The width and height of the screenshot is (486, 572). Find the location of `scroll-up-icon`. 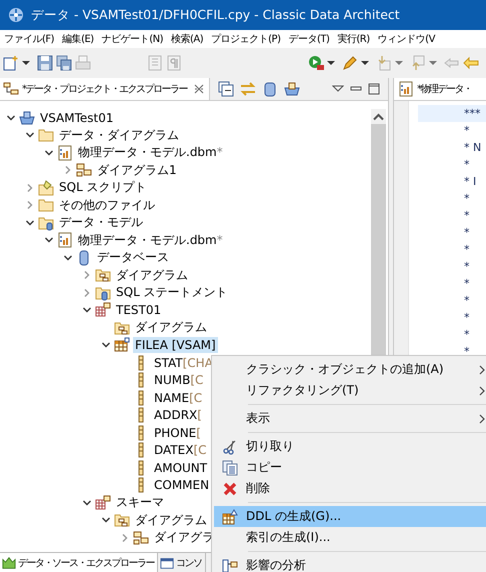

scroll-up-icon is located at coordinates (378, 116).